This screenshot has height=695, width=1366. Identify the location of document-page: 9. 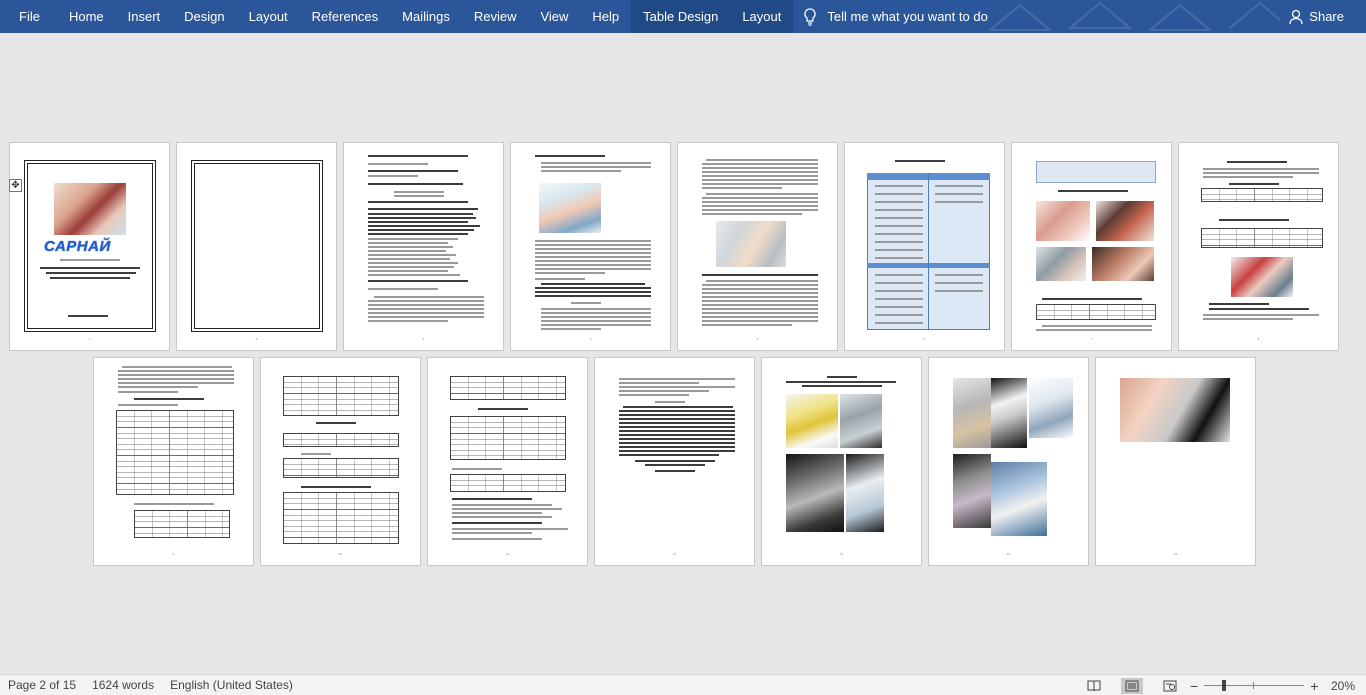
(173, 461).